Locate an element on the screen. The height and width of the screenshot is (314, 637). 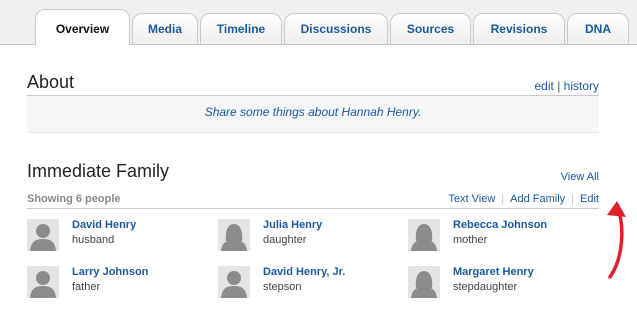
member-name: David Henry, Jr. is located at coordinates (304, 272).